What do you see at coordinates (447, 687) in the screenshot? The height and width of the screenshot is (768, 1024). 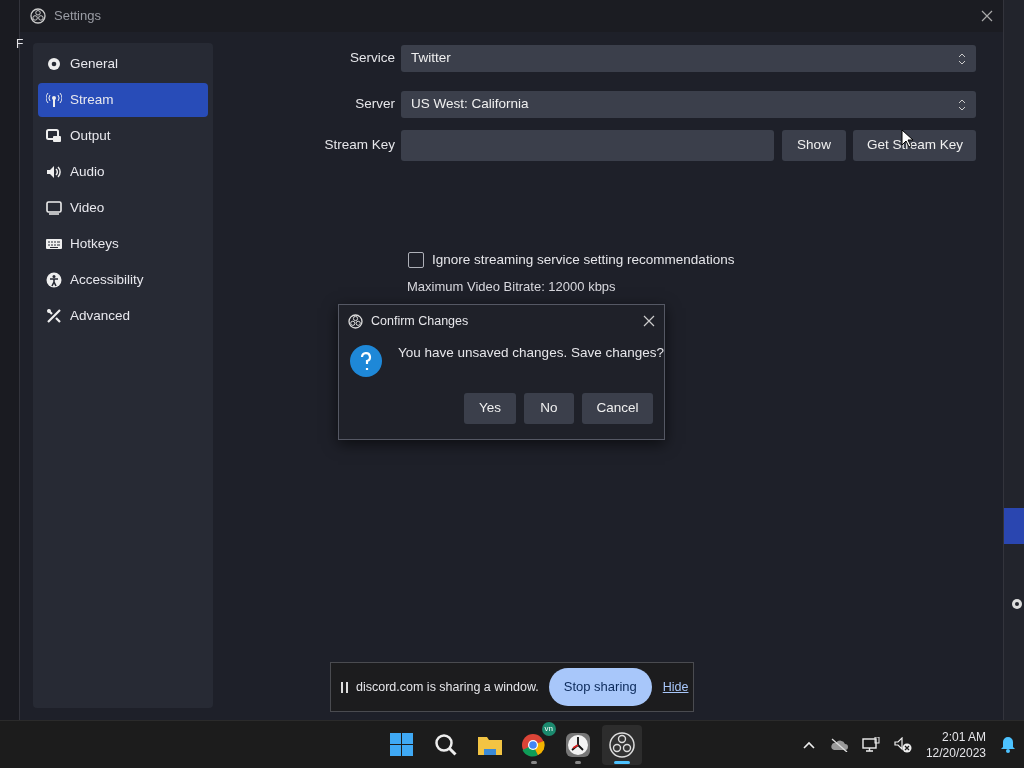 I see `notification-text: discord.com is sharing a window.` at bounding box center [447, 687].